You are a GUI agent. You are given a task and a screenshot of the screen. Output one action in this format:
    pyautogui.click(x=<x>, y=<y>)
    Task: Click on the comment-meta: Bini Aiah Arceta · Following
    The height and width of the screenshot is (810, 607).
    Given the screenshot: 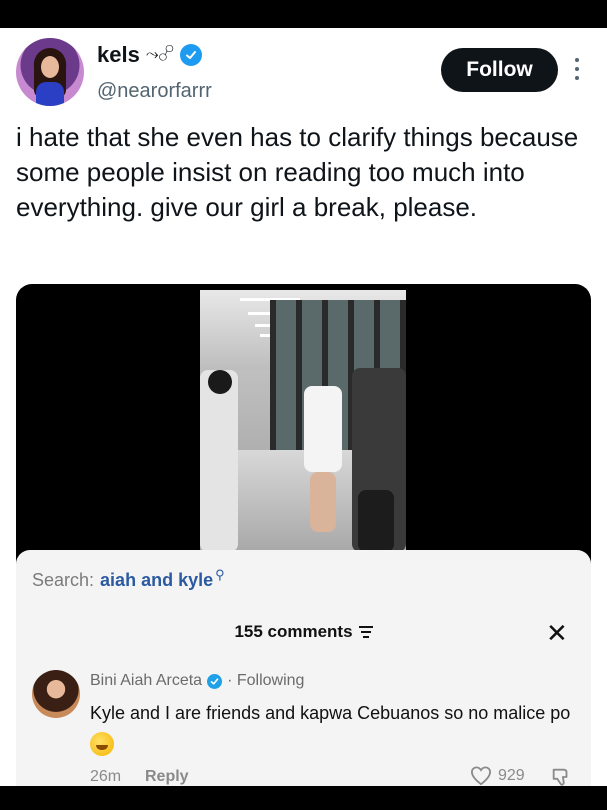 What is the action you would take?
    pyautogui.click(x=197, y=681)
    